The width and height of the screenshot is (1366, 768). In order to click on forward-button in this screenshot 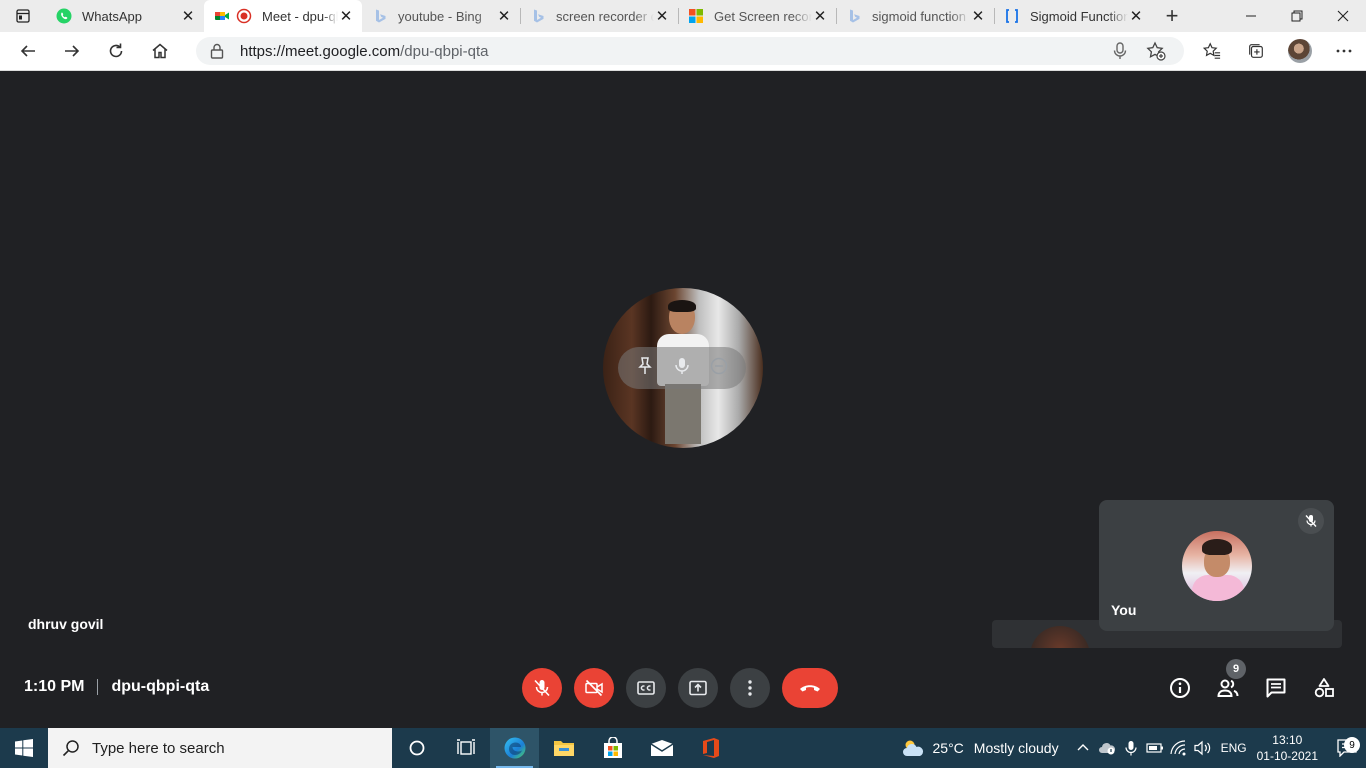, I will do `click(72, 51)`.